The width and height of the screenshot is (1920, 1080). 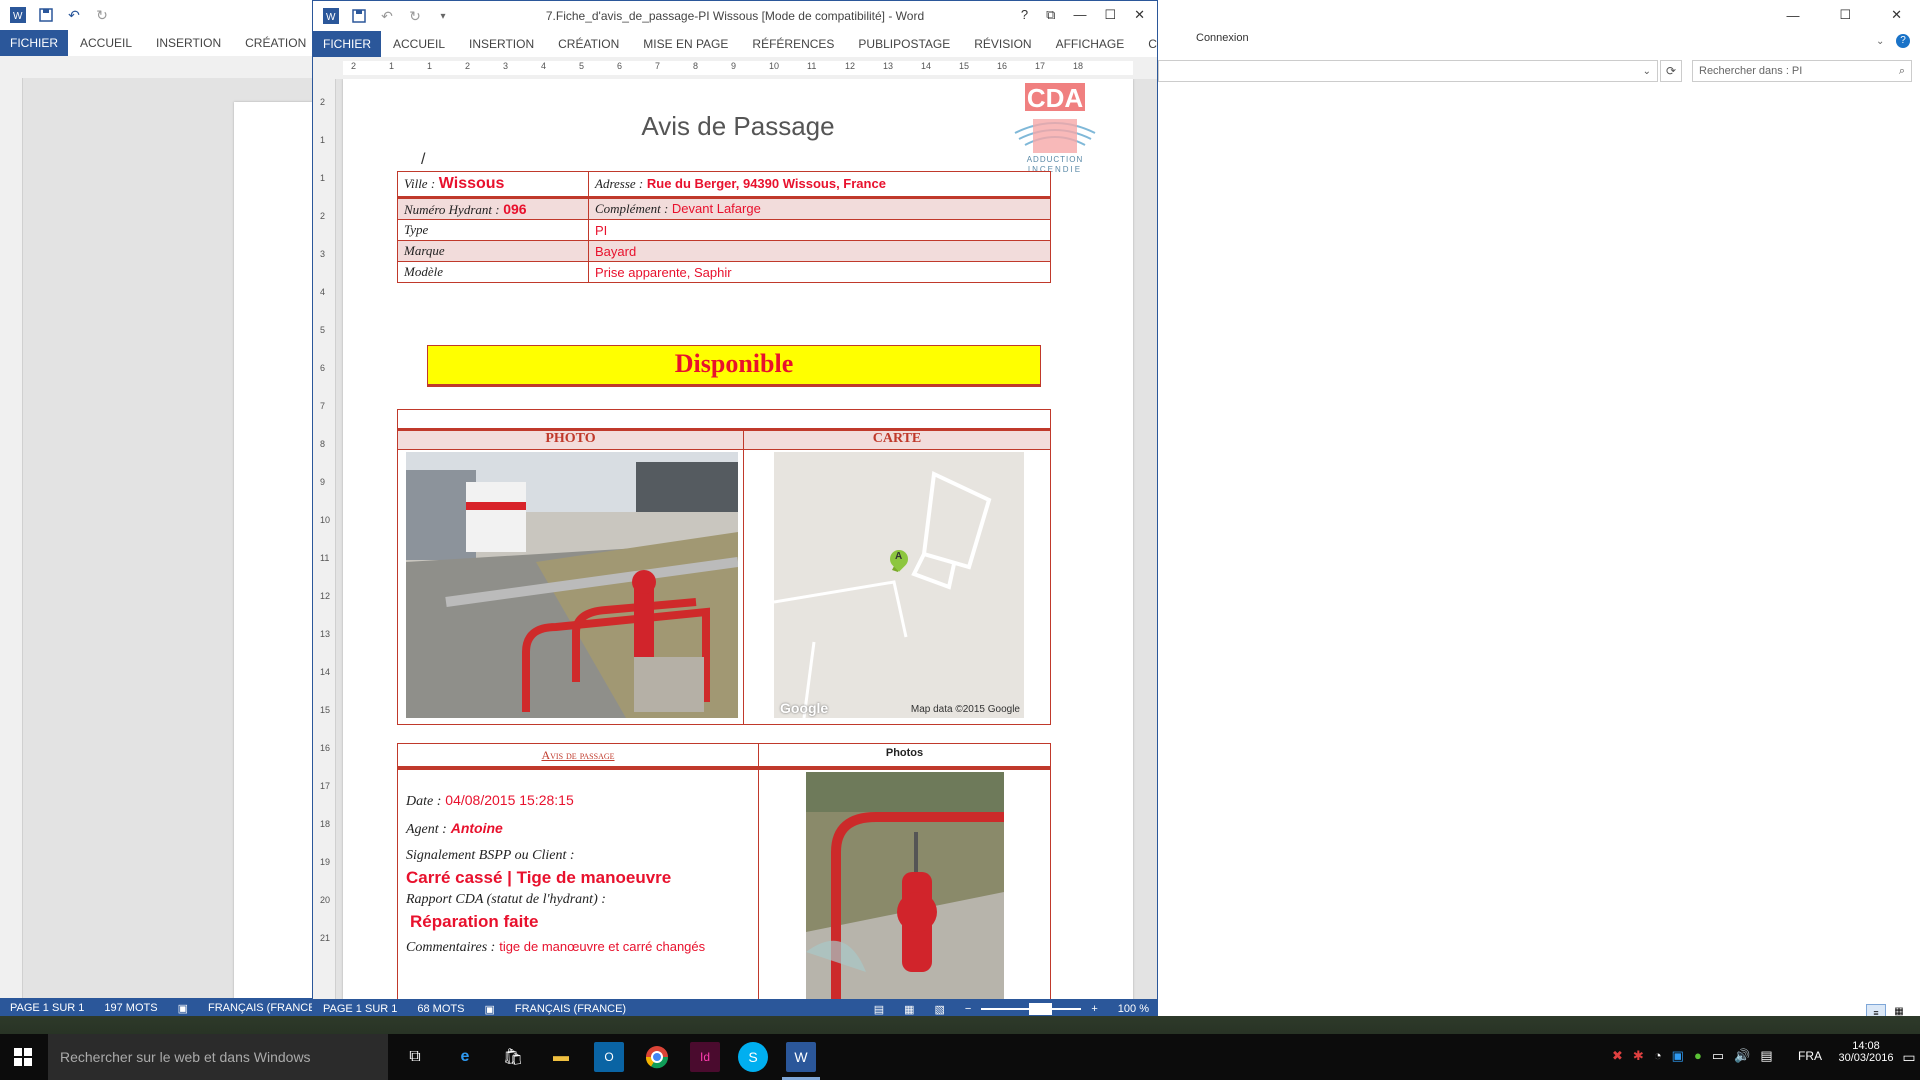 What do you see at coordinates (1766, 1056) in the screenshot?
I see `tray-message-icon: ▤` at bounding box center [1766, 1056].